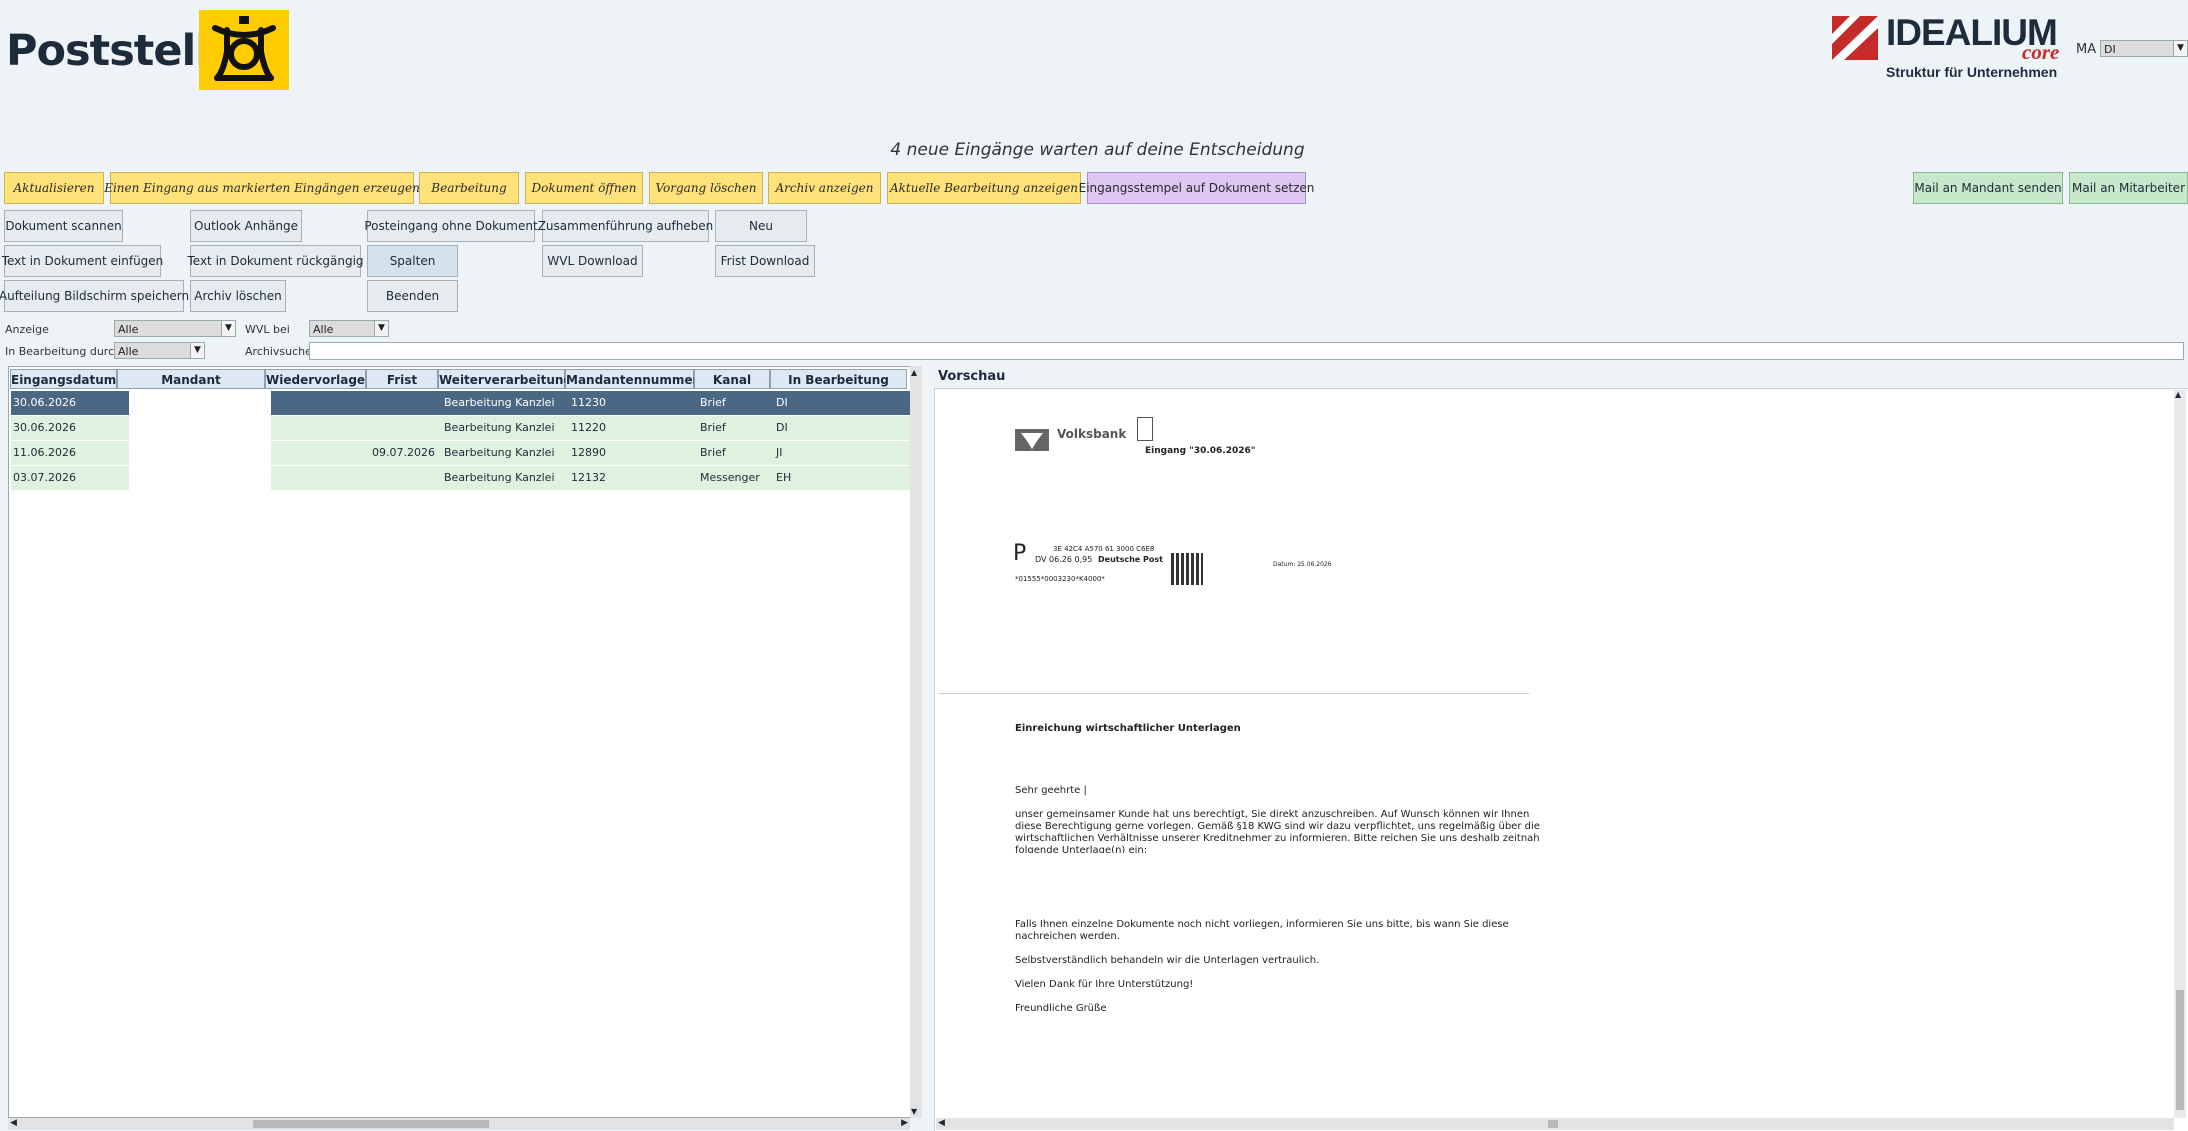  Describe the element at coordinates (1302, 564) in the screenshot. I see `letter-date: Datum: 25.06.2026` at that location.